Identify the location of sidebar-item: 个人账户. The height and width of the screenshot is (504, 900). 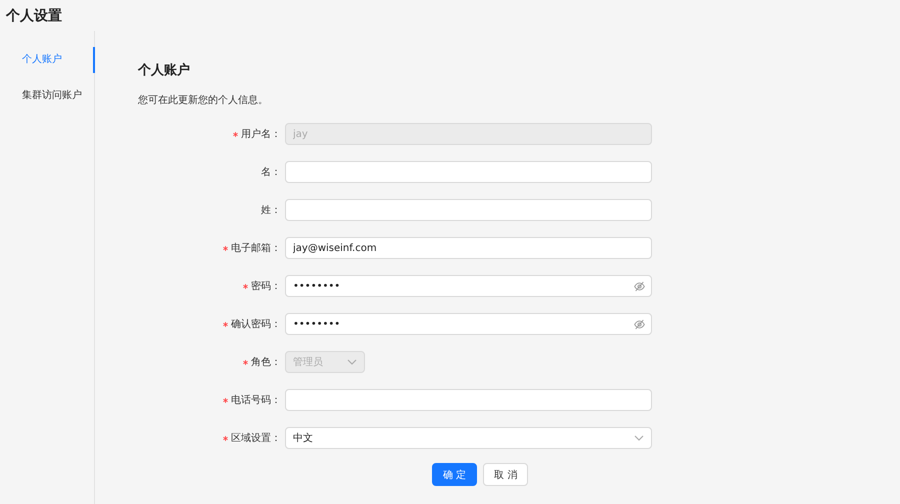
(47, 60).